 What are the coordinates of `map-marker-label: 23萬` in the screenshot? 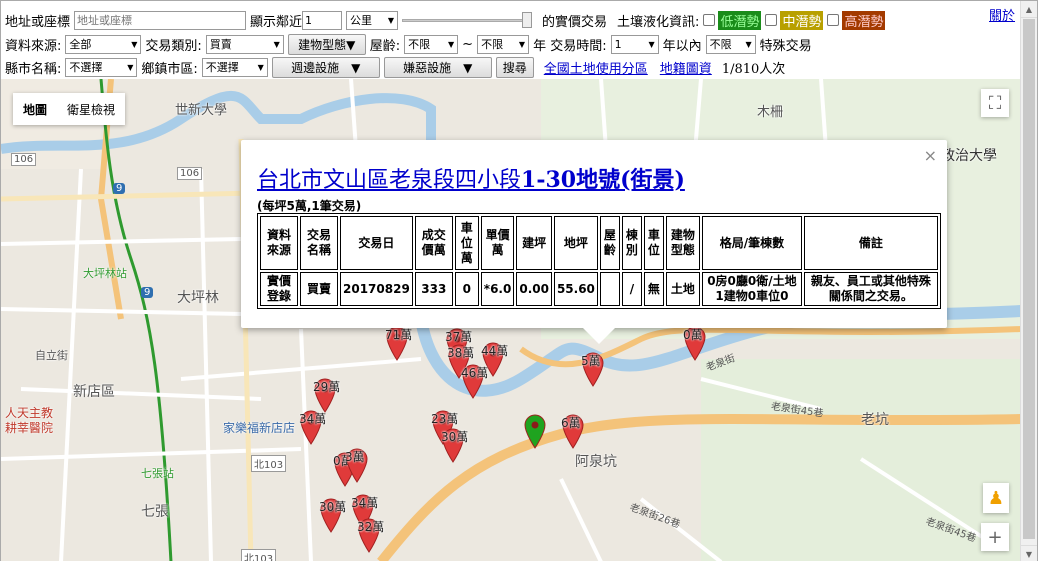 It's located at (445, 419).